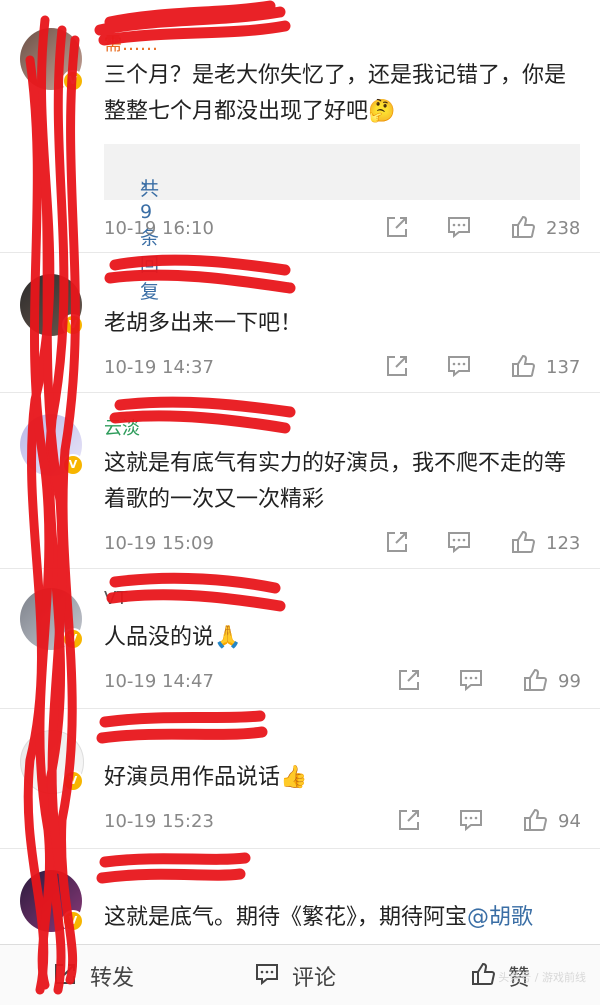 This screenshot has height=1005, width=600. I want to click on bottom-action-bar: 转发 评论 赞 头条号 / 游戏前线, so click(300, 974).